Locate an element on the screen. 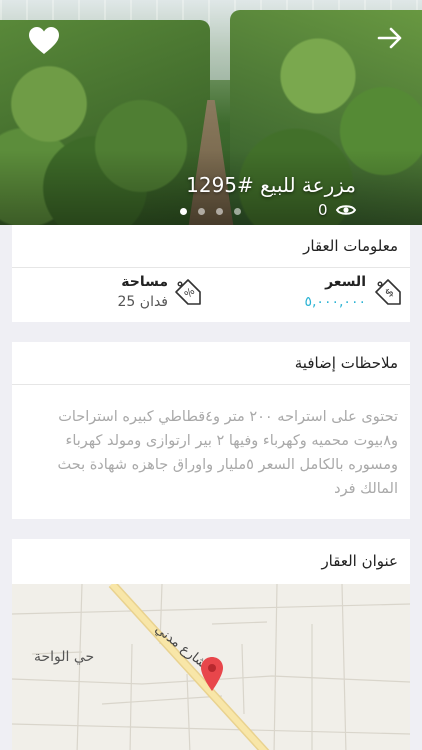 This screenshot has width=422, height=750. map-pin-icon is located at coordinates (212, 674).